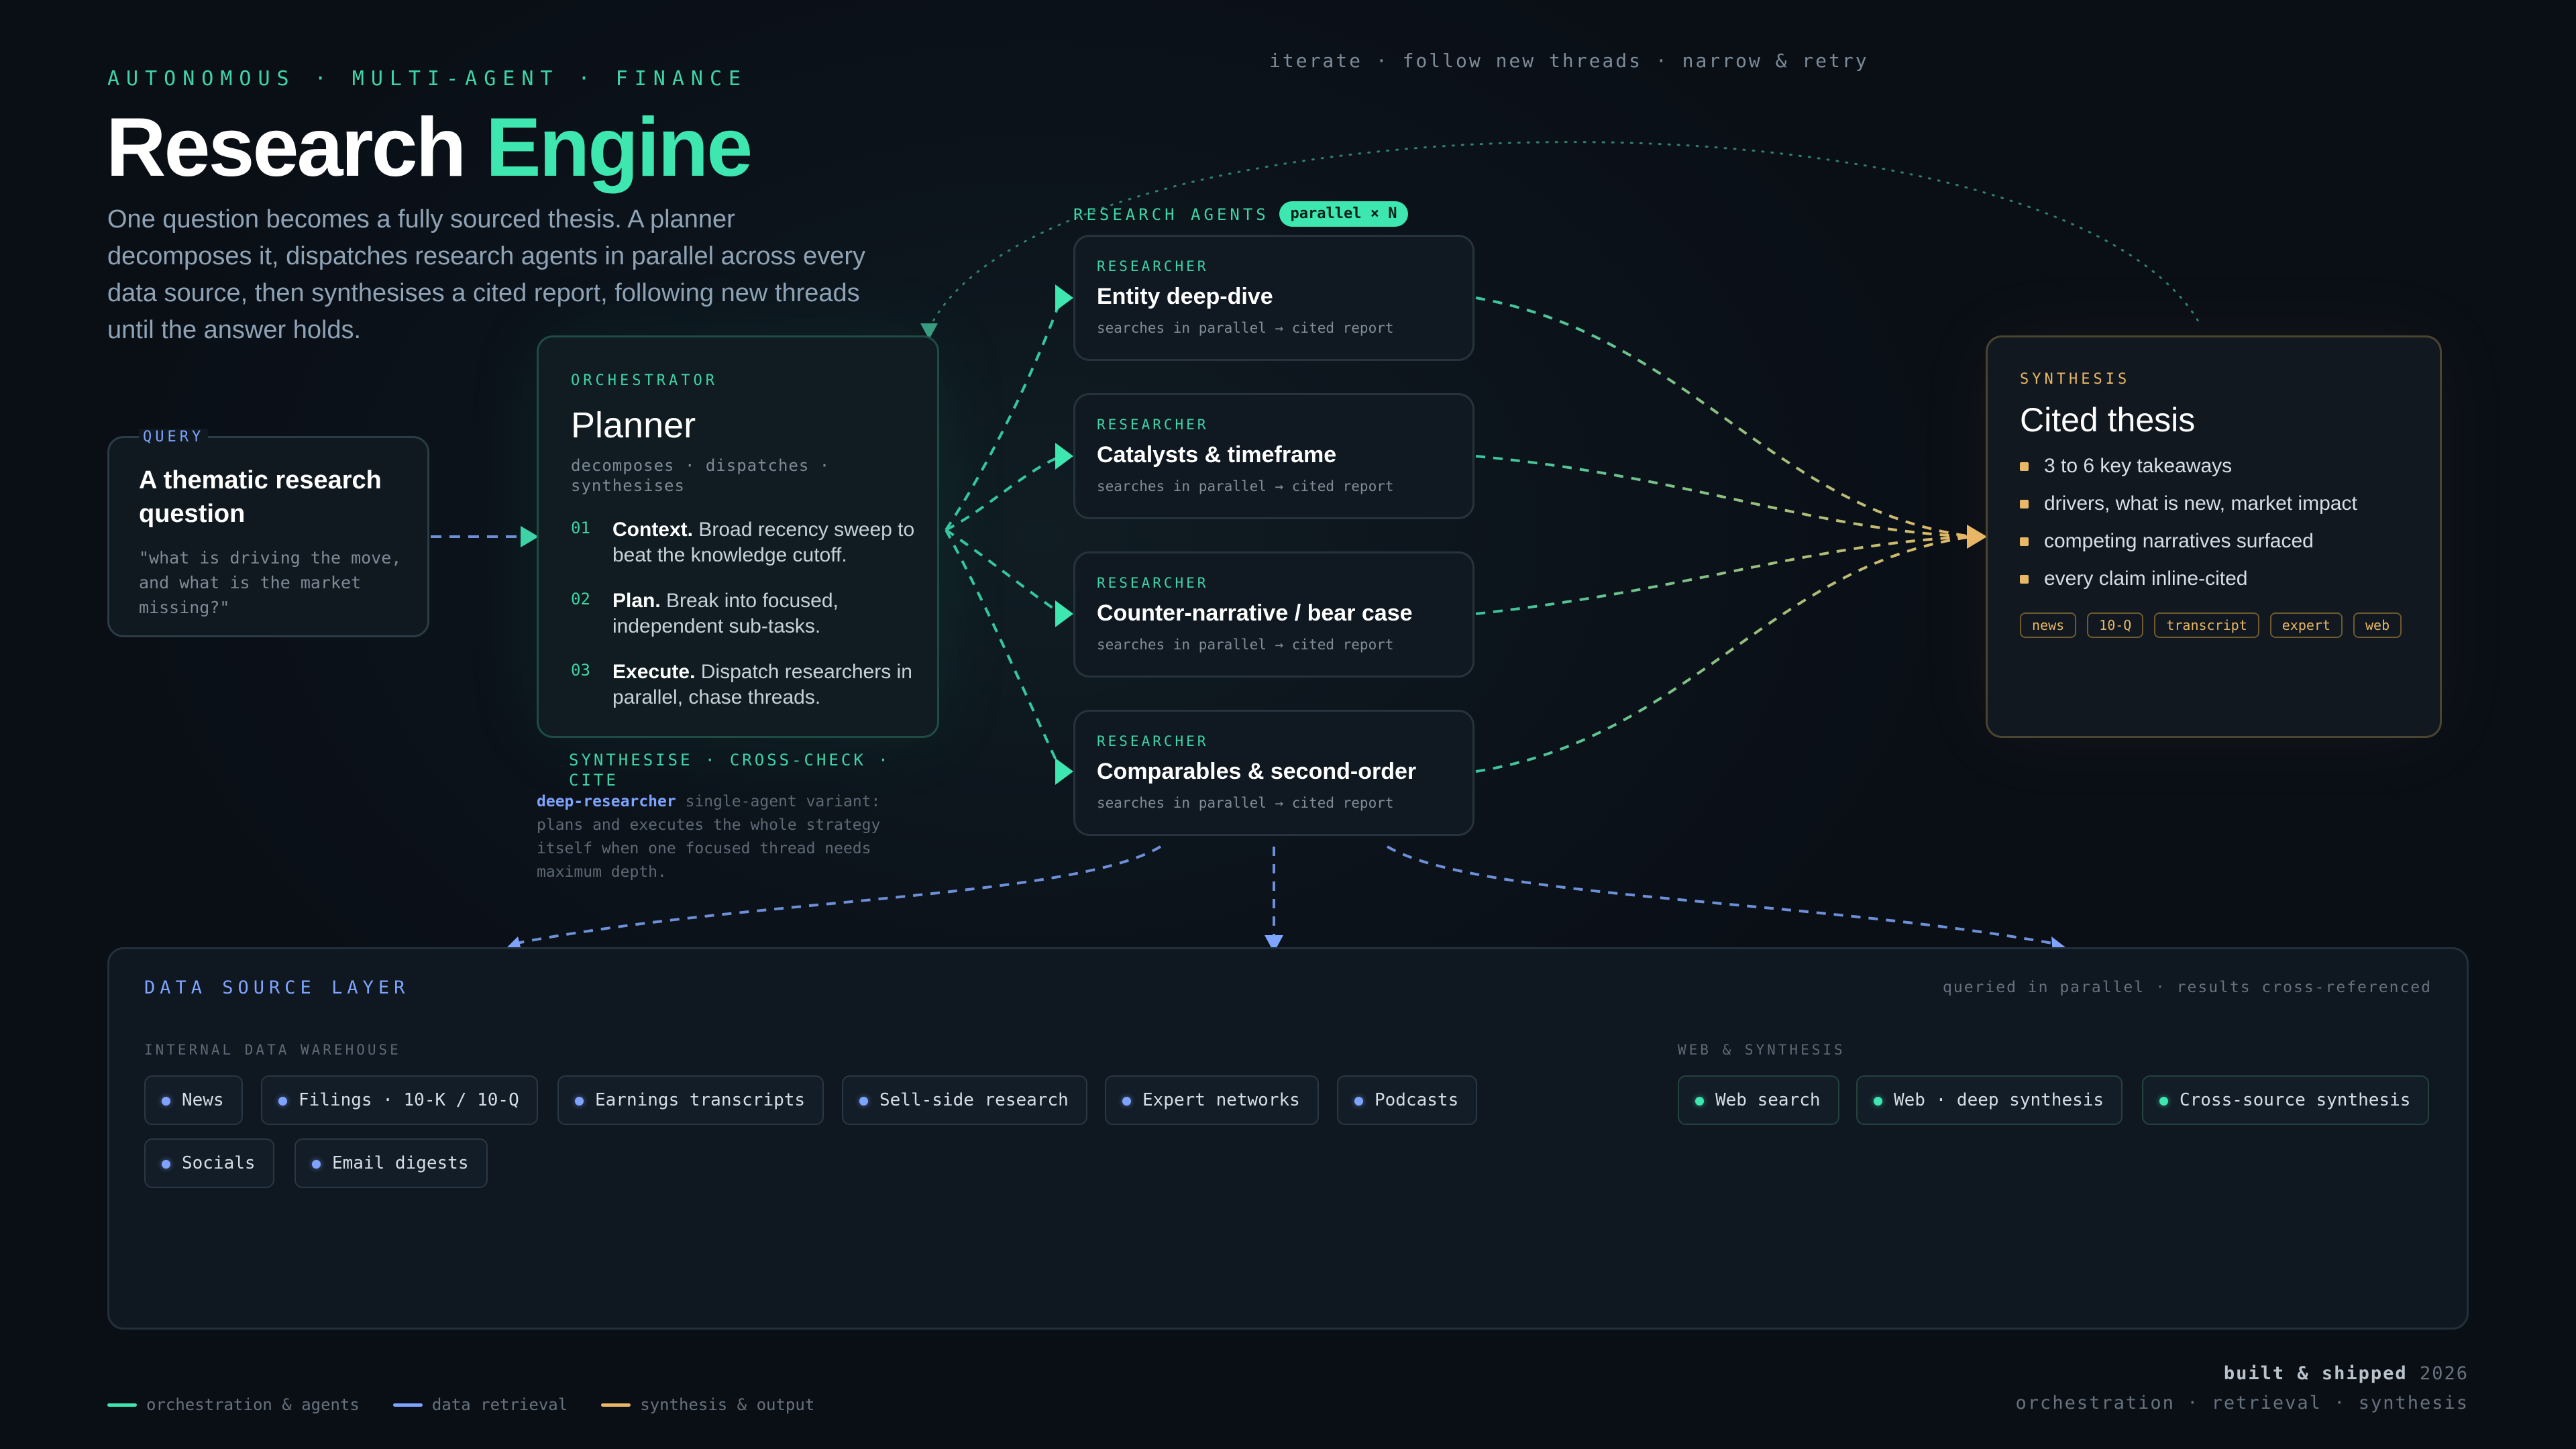  What do you see at coordinates (606, 801) in the screenshot?
I see `deep-researcher-name: deep-researcher` at bounding box center [606, 801].